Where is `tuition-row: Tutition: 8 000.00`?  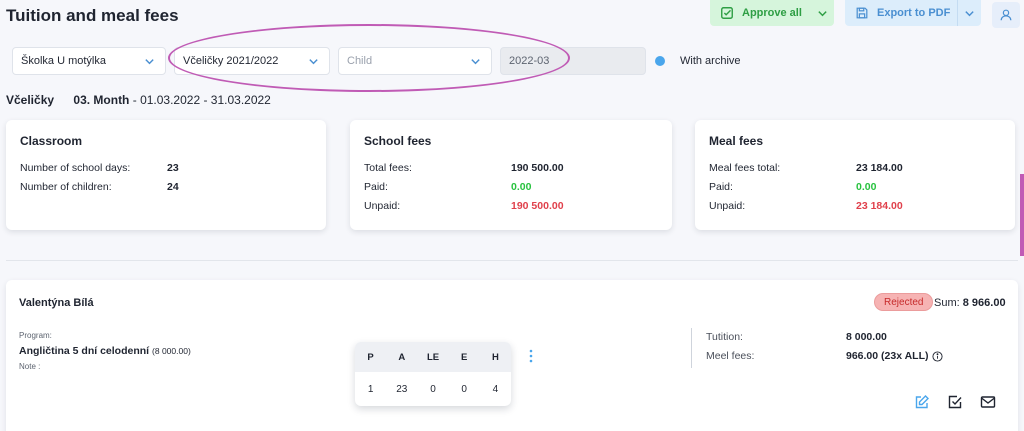 tuition-row: Tutition: 8 000.00 is located at coordinates (796, 337).